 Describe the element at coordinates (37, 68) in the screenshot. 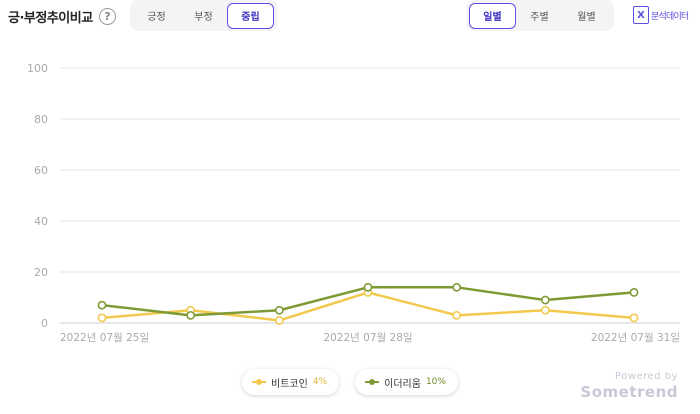

I see `y-tick-label-100: 100` at that location.